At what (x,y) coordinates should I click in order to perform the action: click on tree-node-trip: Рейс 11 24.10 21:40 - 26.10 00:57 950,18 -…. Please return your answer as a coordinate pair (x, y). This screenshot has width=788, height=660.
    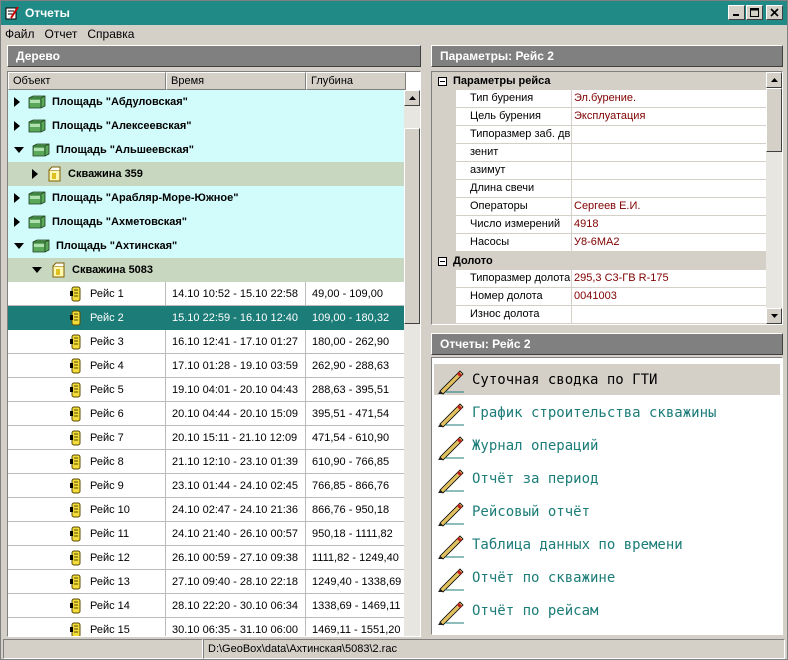
    Looking at the image, I should click on (207, 534).